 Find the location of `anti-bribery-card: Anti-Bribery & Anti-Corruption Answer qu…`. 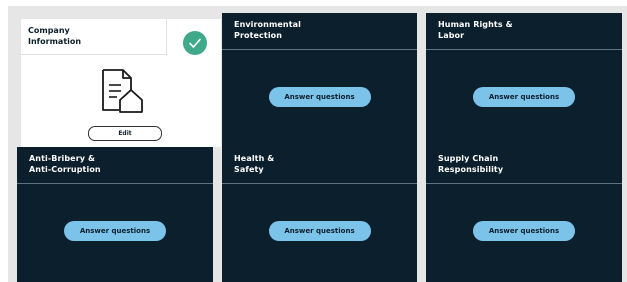

anti-bribery-card: Anti-Bribery & Anti-Corruption Answer qu… is located at coordinates (115, 214).